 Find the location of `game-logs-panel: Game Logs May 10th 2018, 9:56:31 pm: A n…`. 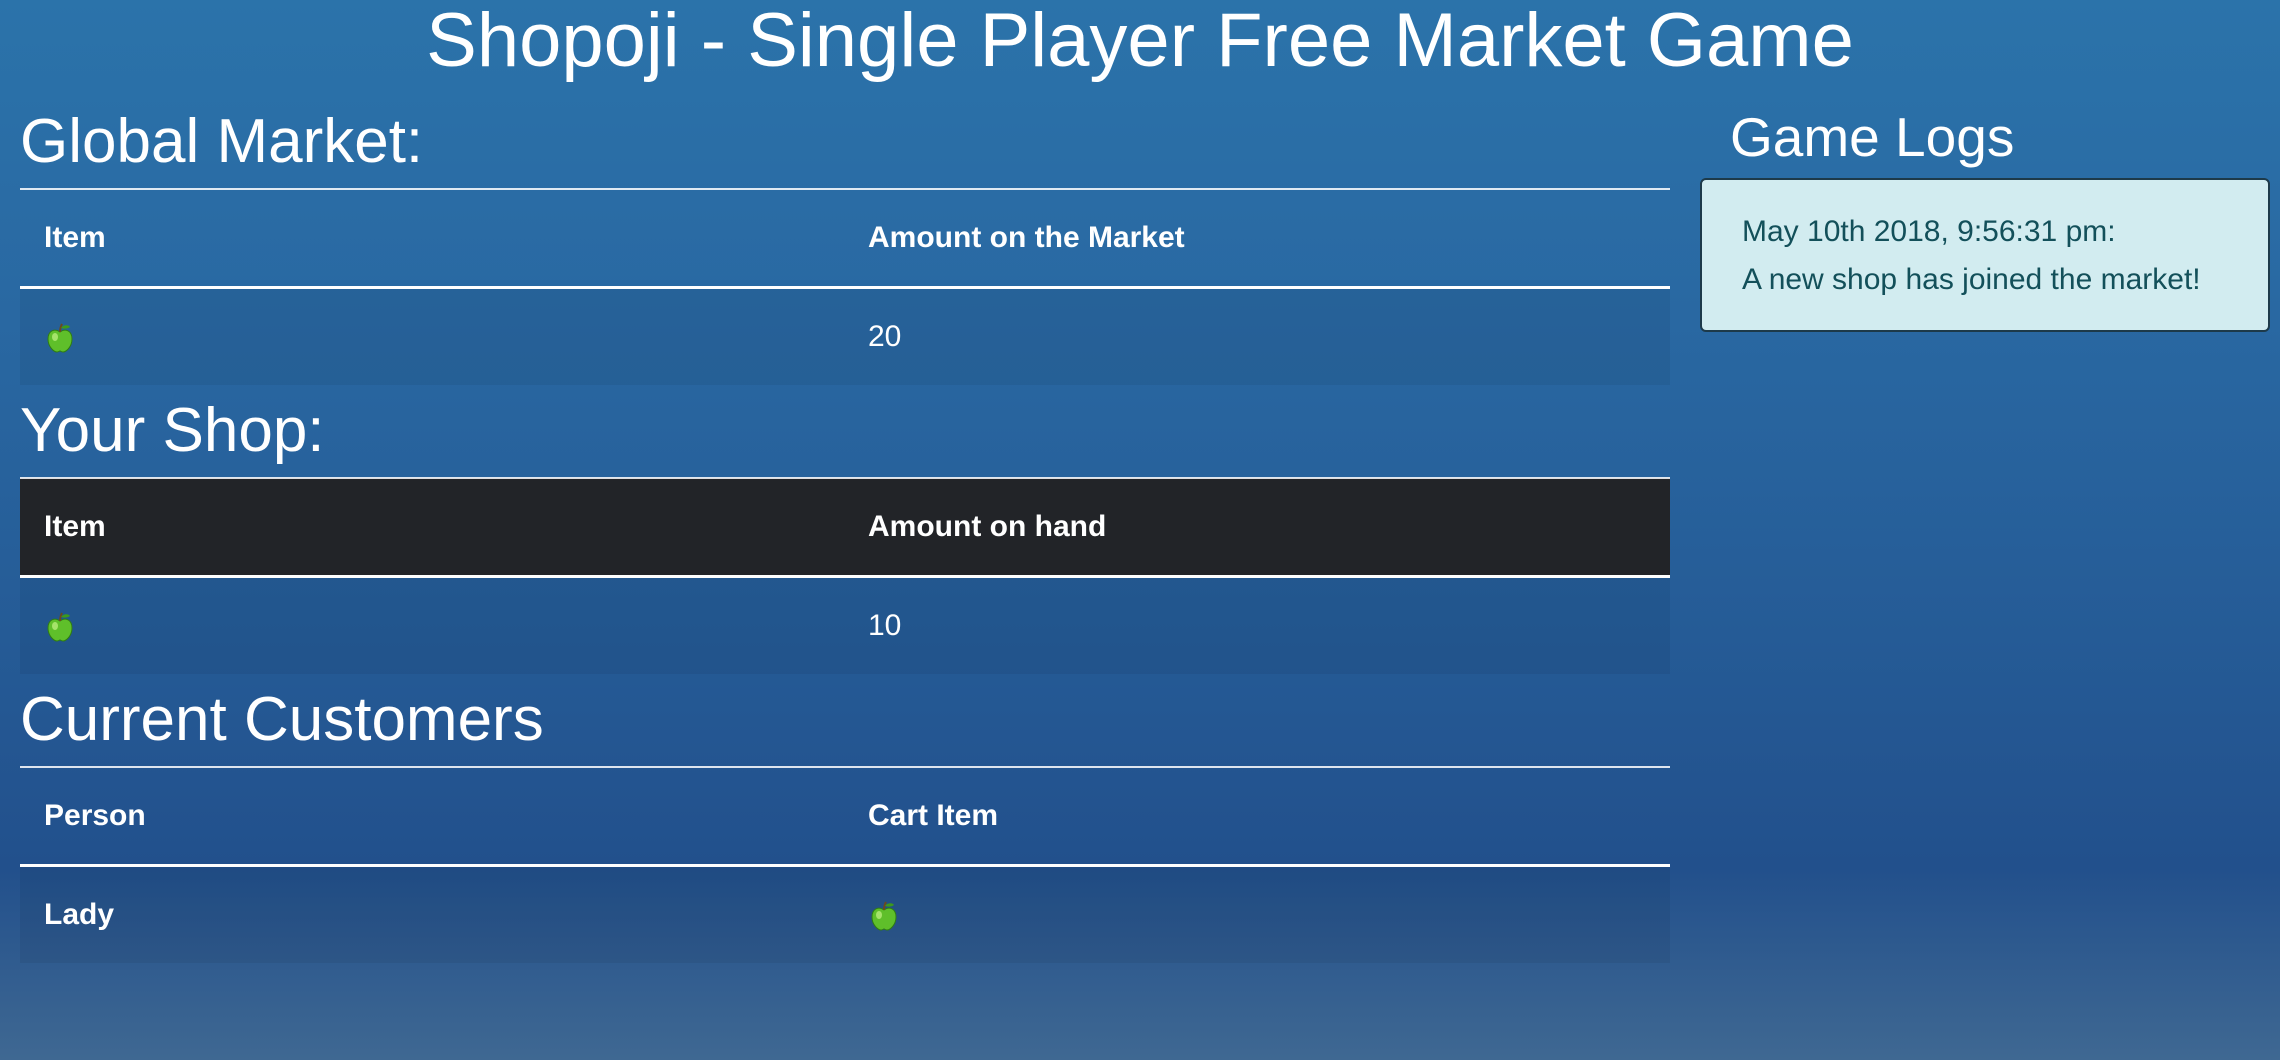

game-logs-panel: Game Logs May 10th 2018, 9:56:31 pm: A n… is located at coordinates (1985, 214).